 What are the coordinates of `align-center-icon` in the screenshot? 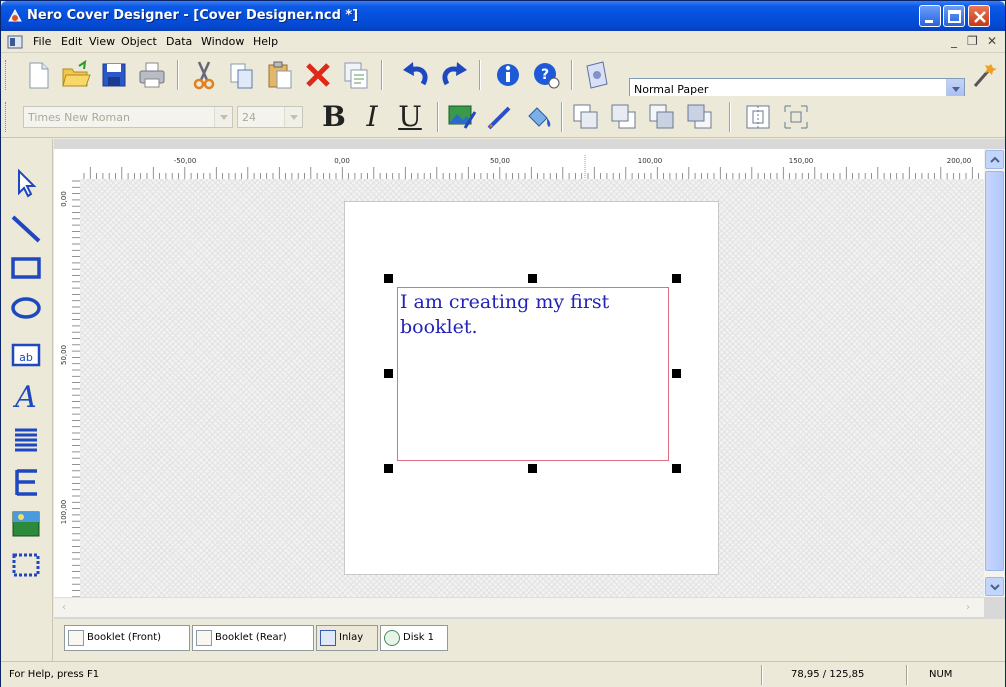 It's located at (758, 117).